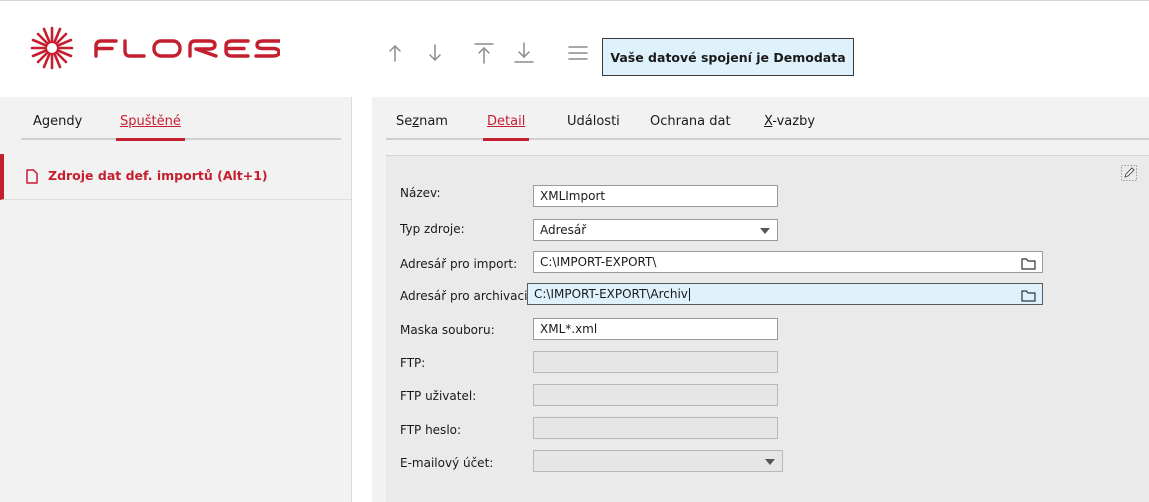 This screenshot has height=502, width=1149. Describe the element at coordinates (655, 428) in the screenshot. I see `ftp-heslo-field` at that location.